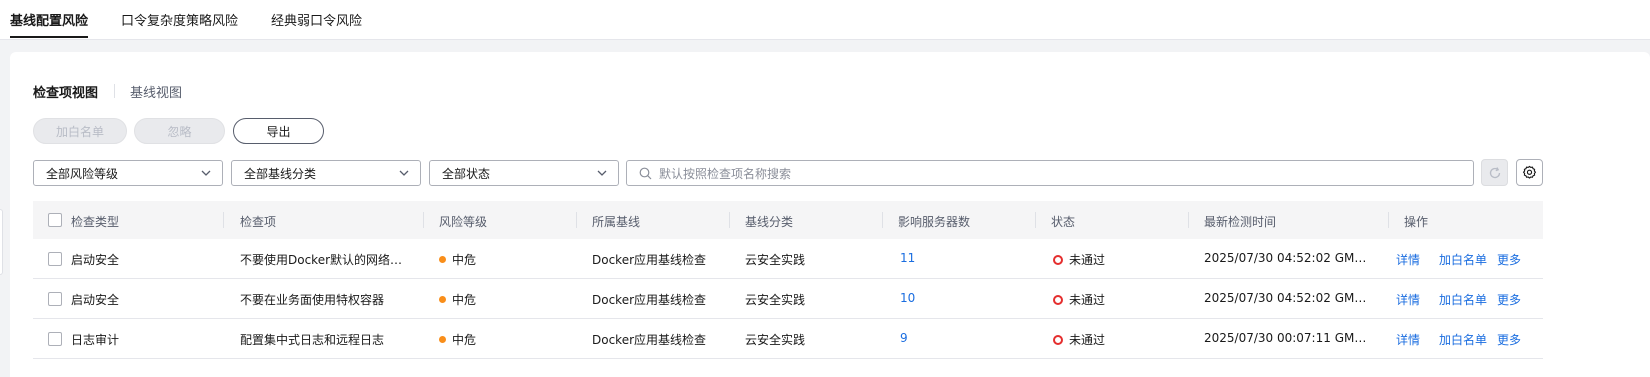 The image size is (1650, 377). I want to click on settings-button, so click(1529, 172).